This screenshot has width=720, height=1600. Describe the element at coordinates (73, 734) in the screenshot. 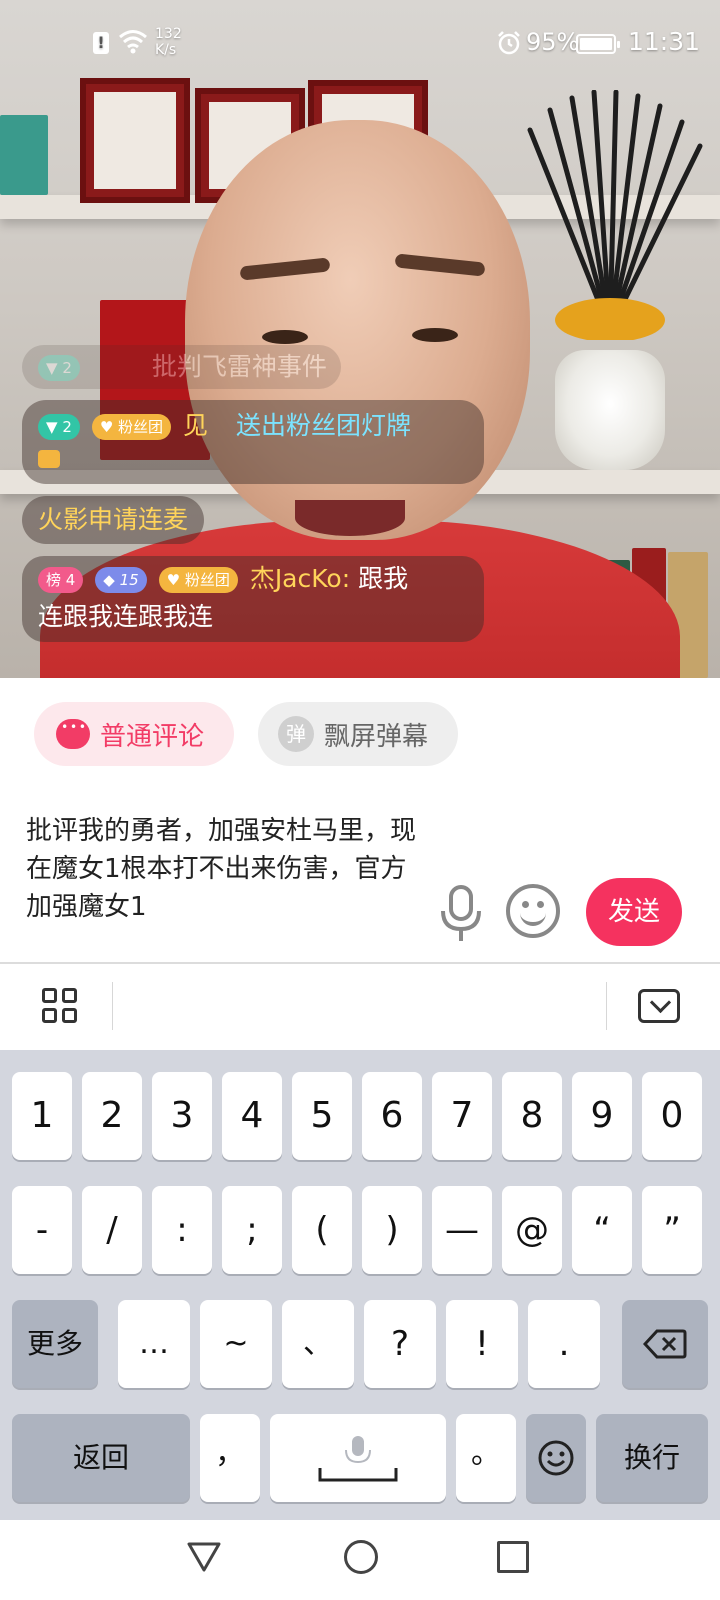

I see `comment-bubble-icon` at that location.